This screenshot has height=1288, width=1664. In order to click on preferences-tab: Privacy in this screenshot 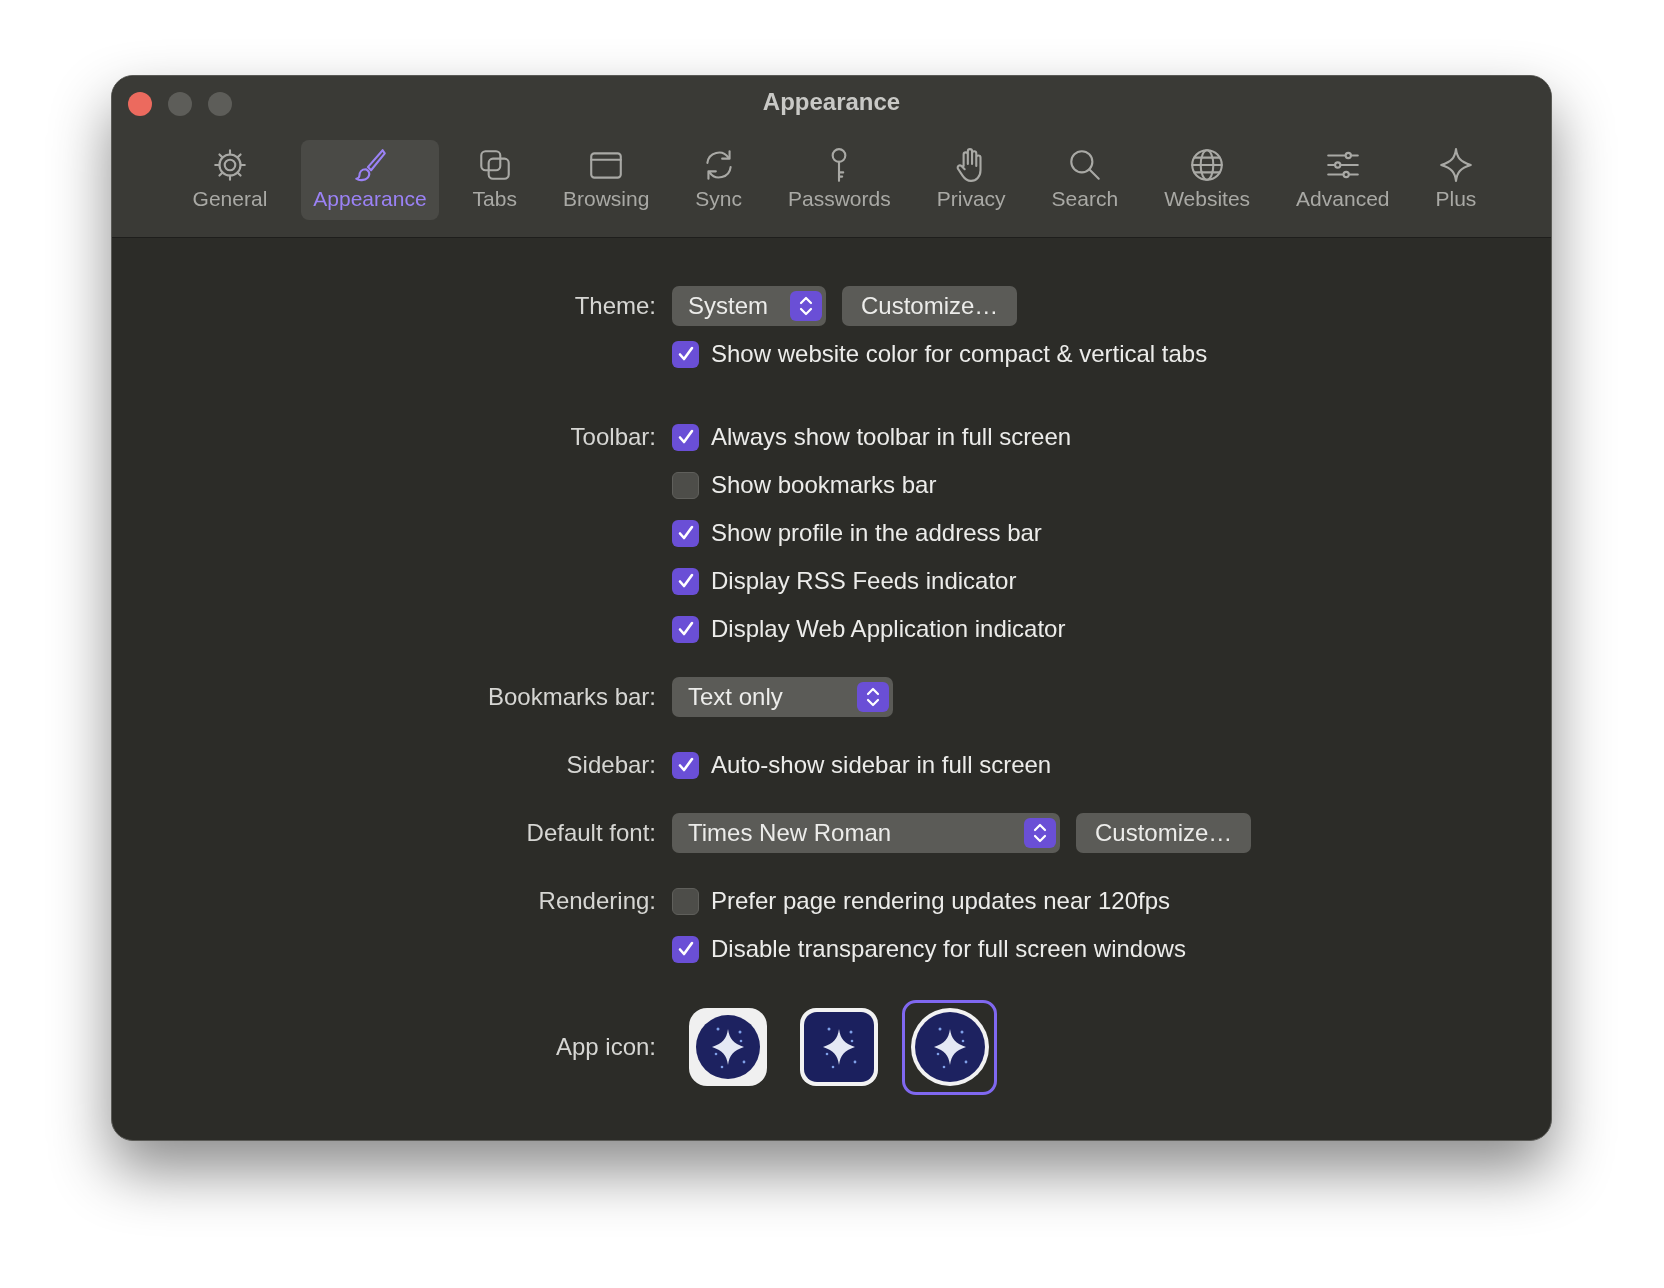, I will do `click(971, 180)`.